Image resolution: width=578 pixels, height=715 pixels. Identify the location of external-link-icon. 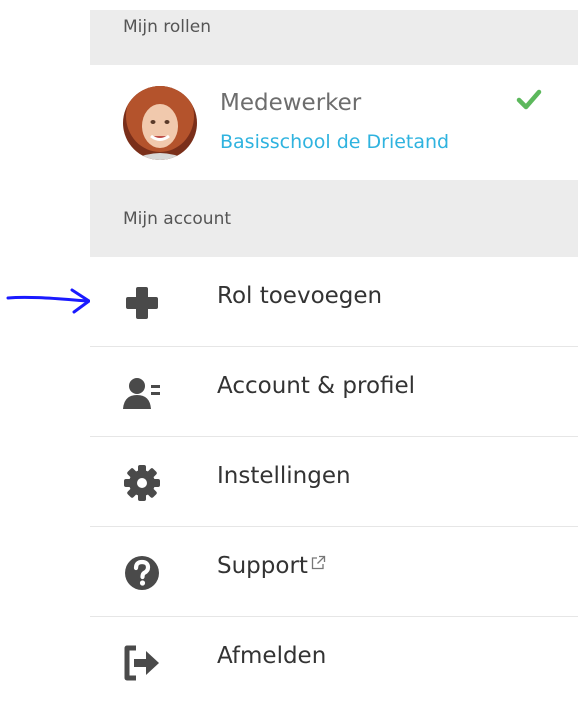
(318, 562).